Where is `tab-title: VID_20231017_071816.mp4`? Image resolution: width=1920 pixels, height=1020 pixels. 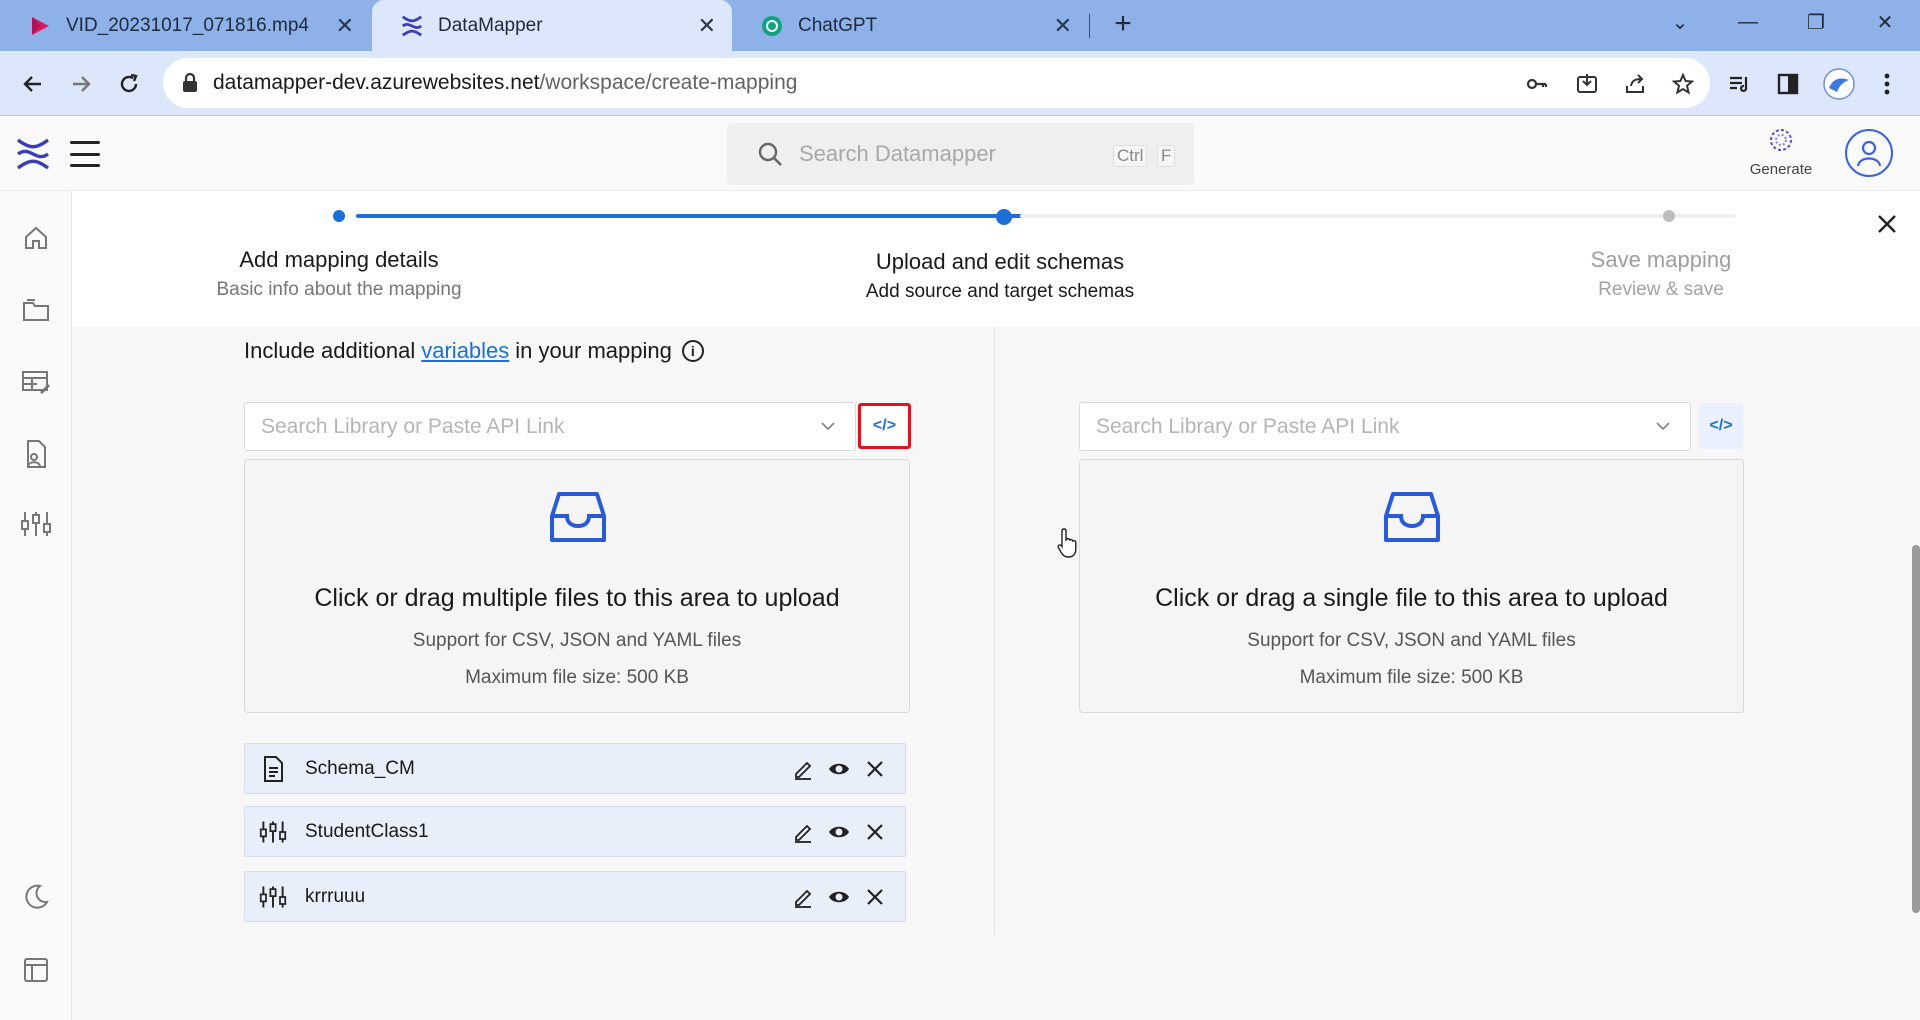
tab-title: VID_20231017_071816.mp4 is located at coordinates (187, 25).